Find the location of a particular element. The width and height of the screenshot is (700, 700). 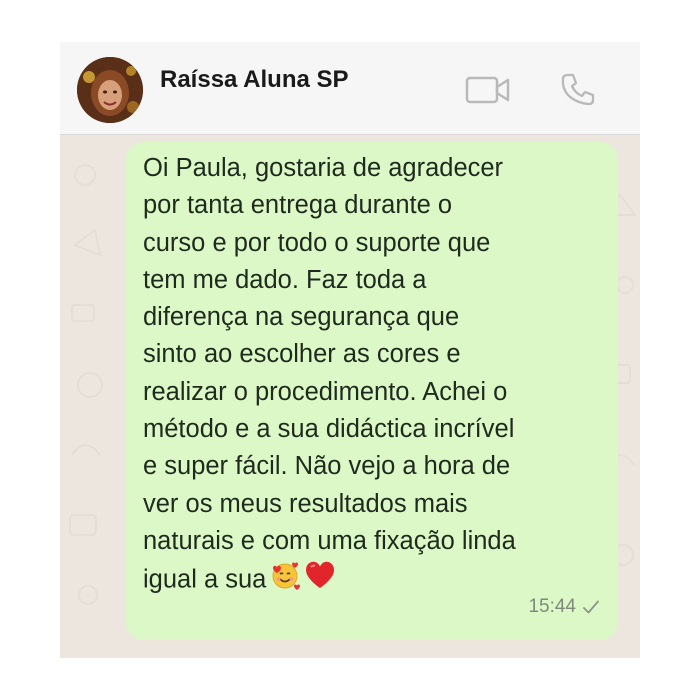

red-heart-icon is located at coordinates (320, 575).